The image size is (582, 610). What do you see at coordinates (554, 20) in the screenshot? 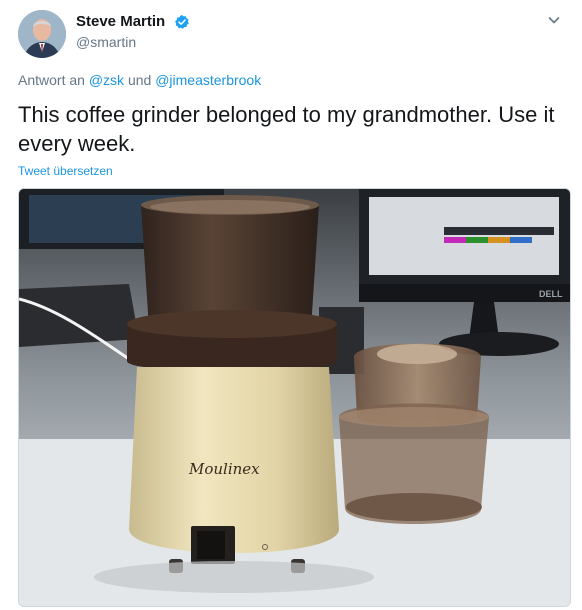
I see `chevron-down-icon` at bounding box center [554, 20].